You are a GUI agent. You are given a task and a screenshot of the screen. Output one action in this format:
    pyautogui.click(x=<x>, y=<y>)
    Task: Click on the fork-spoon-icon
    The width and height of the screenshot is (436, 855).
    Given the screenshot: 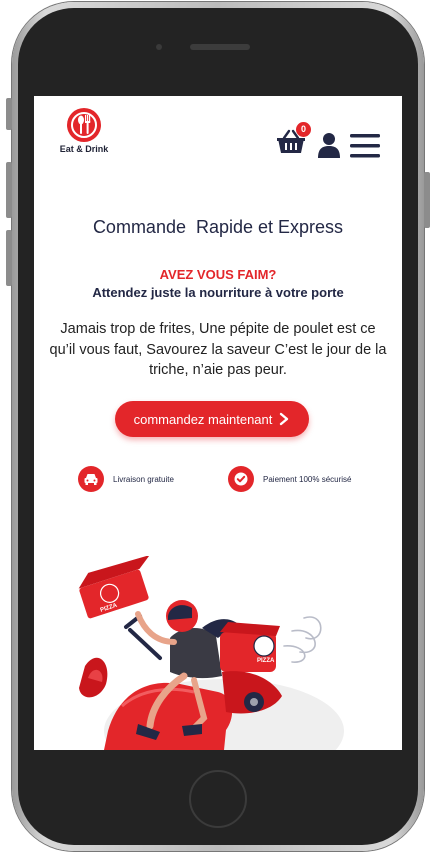 What is the action you would take?
    pyautogui.click(x=84, y=125)
    